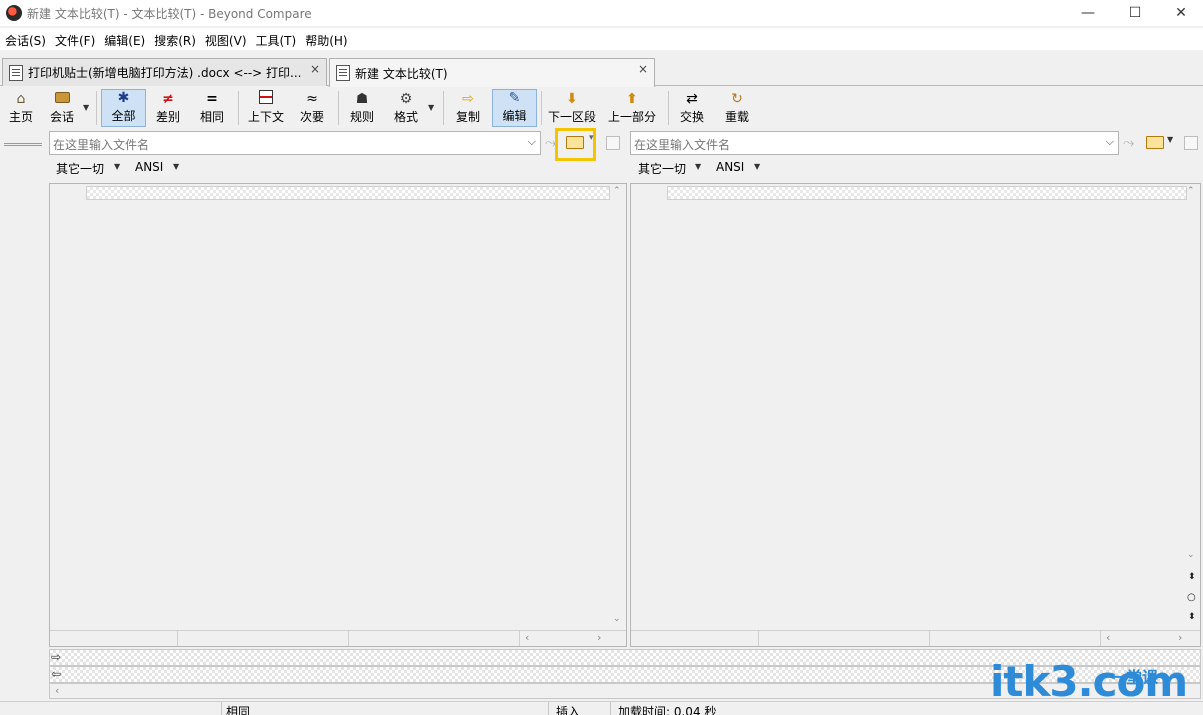 This screenshot has height=715, width=1203. Describe the element at coordinates (431, 107) in the screenshot. I see `format-dropdown-icon: ▼` at that location.